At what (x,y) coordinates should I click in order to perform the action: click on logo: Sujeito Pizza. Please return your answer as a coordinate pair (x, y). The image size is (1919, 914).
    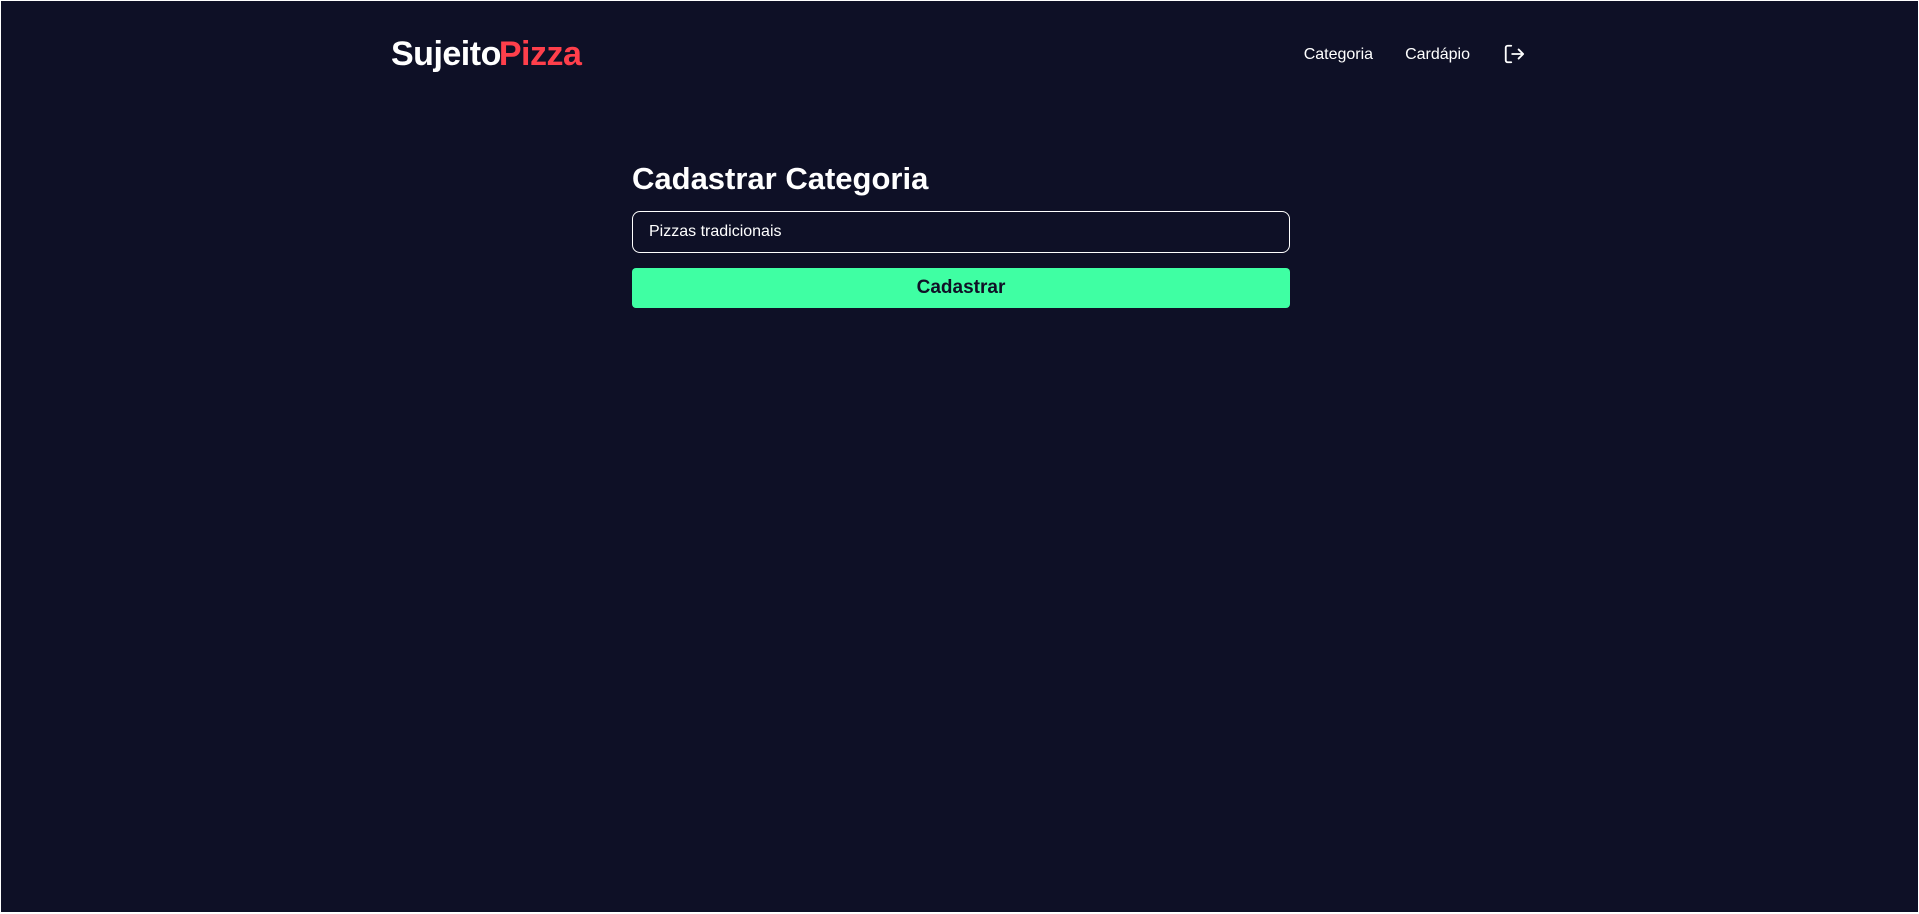
    Looking at the image, I should click on (486, 55).